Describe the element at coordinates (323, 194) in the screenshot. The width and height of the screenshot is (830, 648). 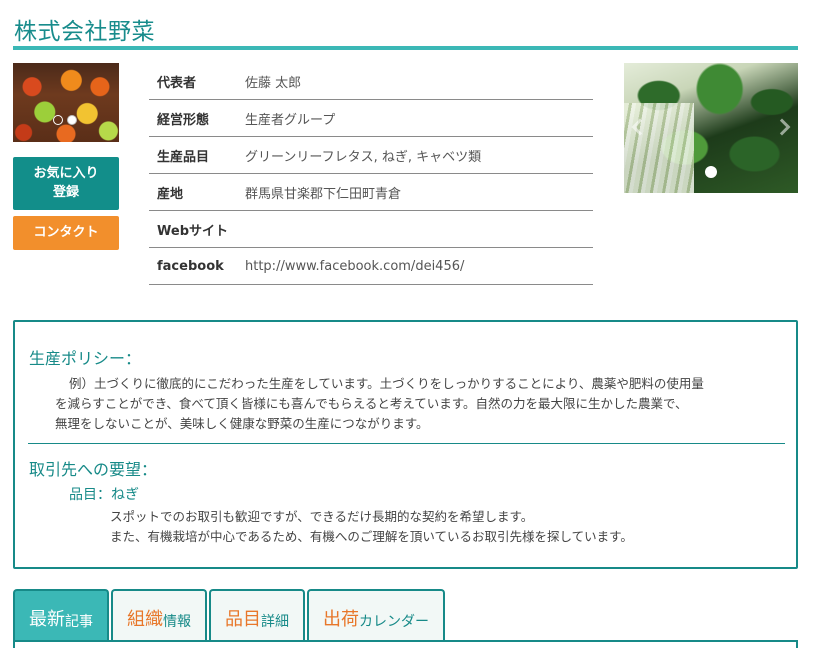
I see `info-value: 群馬県甘楽郡下仁田町青倉` at that location.